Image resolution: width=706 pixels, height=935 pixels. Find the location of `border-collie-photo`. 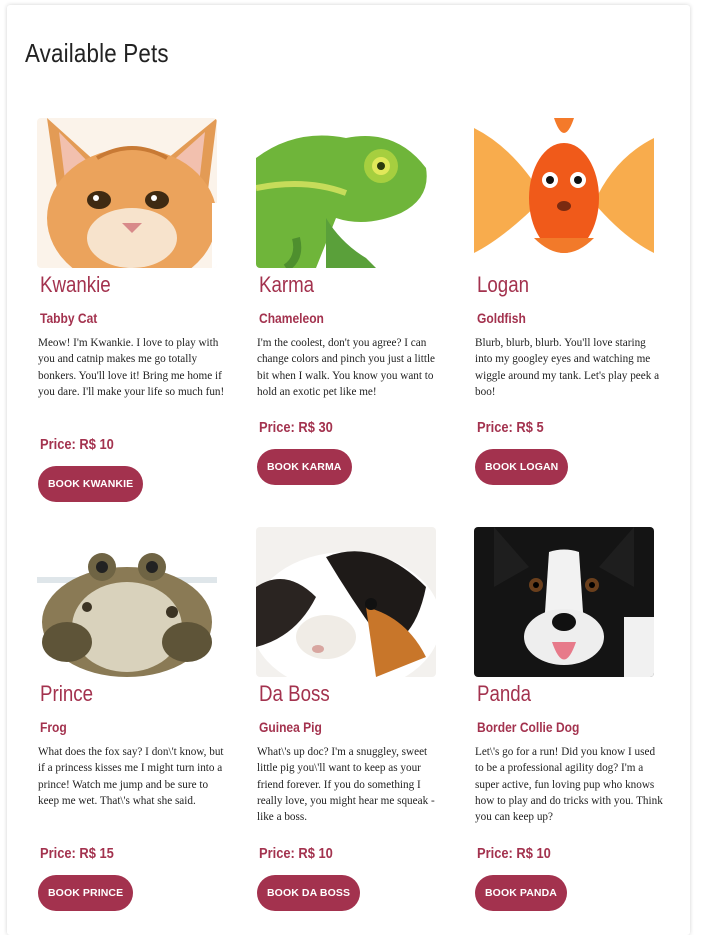

border-collie-photo is located at coordinates (564, 602).